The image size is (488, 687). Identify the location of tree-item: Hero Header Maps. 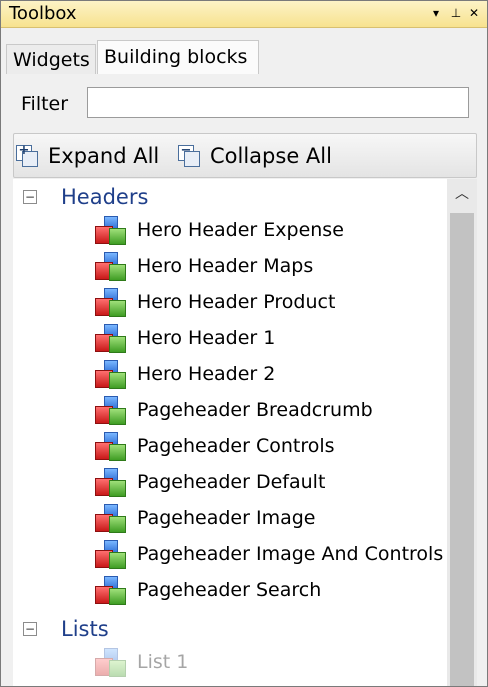
(204, 266).